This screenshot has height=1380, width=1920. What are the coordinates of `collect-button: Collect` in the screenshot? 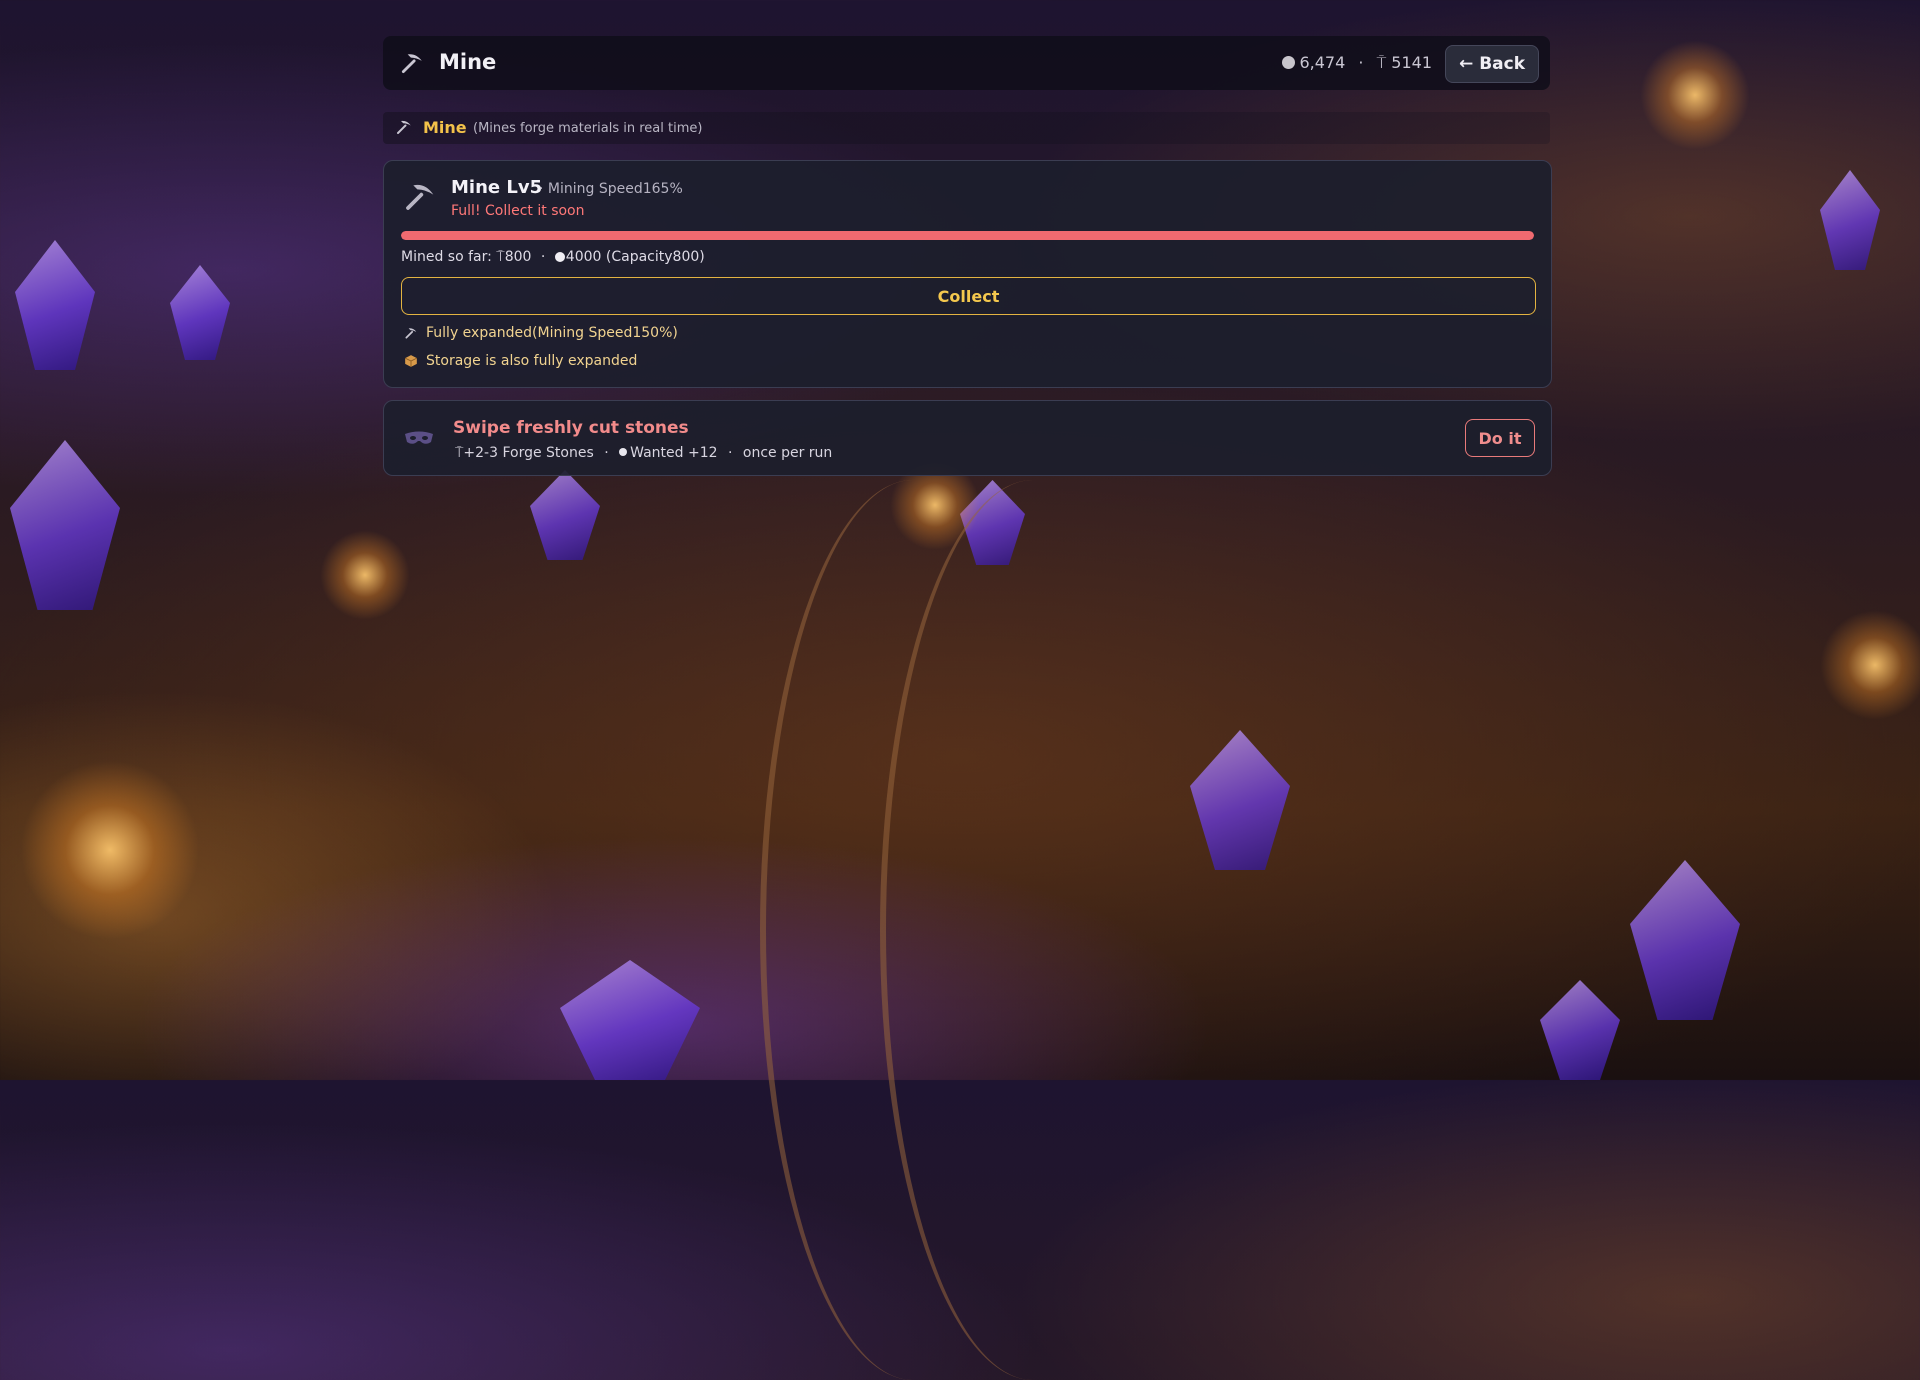 It's located at (968, 296).